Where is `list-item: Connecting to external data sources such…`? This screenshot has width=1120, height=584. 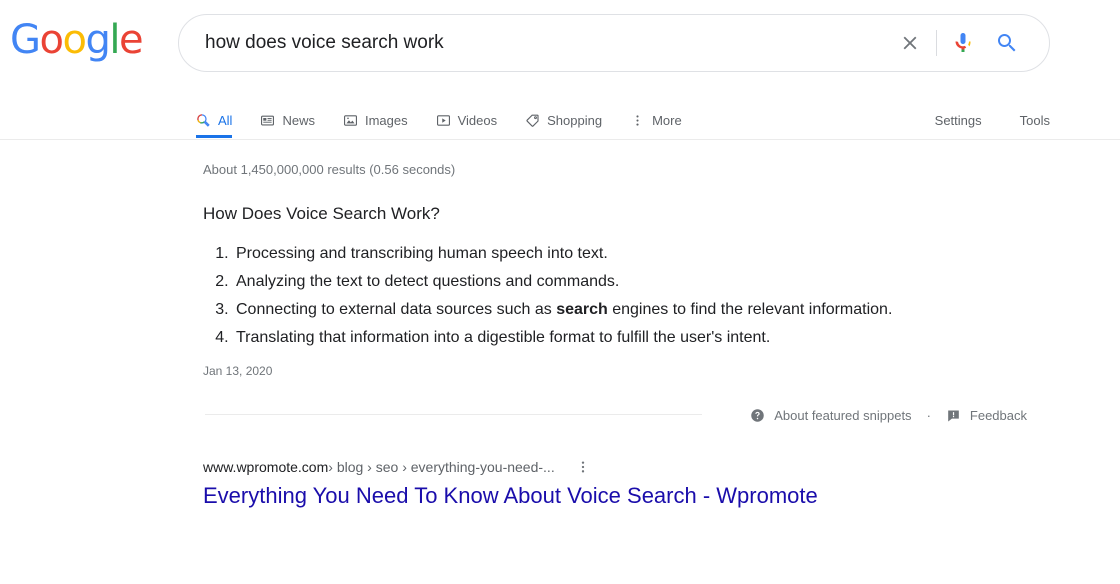 list-item: Connecting to external data sources such… is located at coordinates (598, 310).